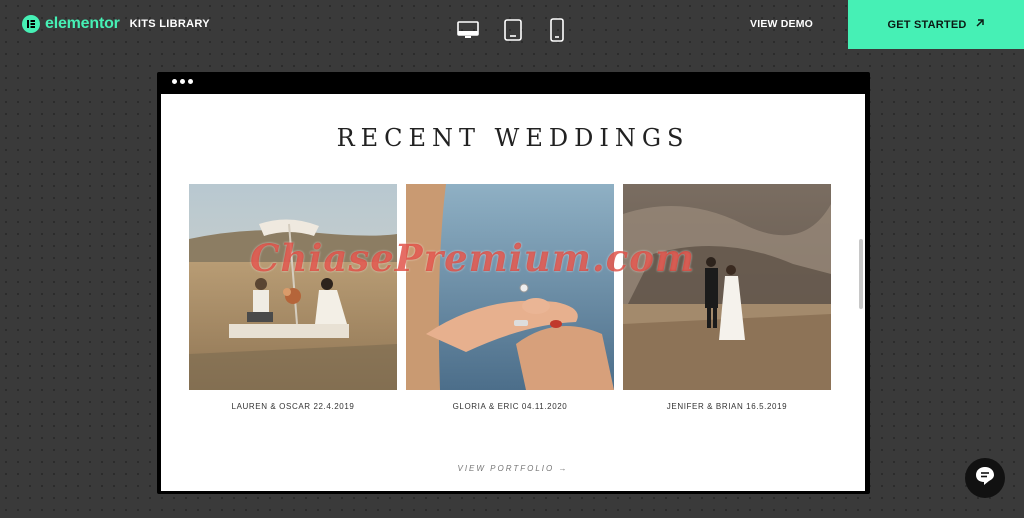 The height and width of the screenshot is (518, 1024). I want to click on watermark-text: ChiasePremium.com, so click(473, 258).